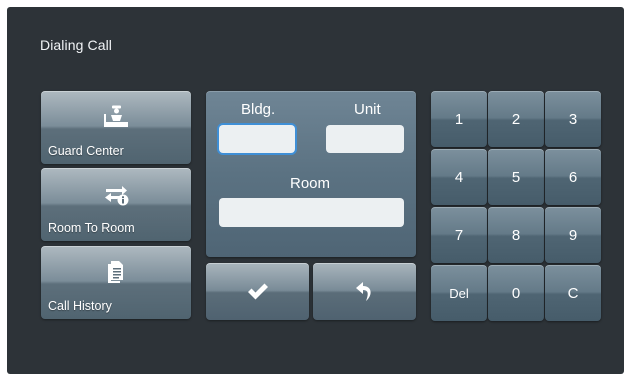  Describe the element at coordinates (573, 293) in the screenshot. I see `keypad-key-c: C` at that location.